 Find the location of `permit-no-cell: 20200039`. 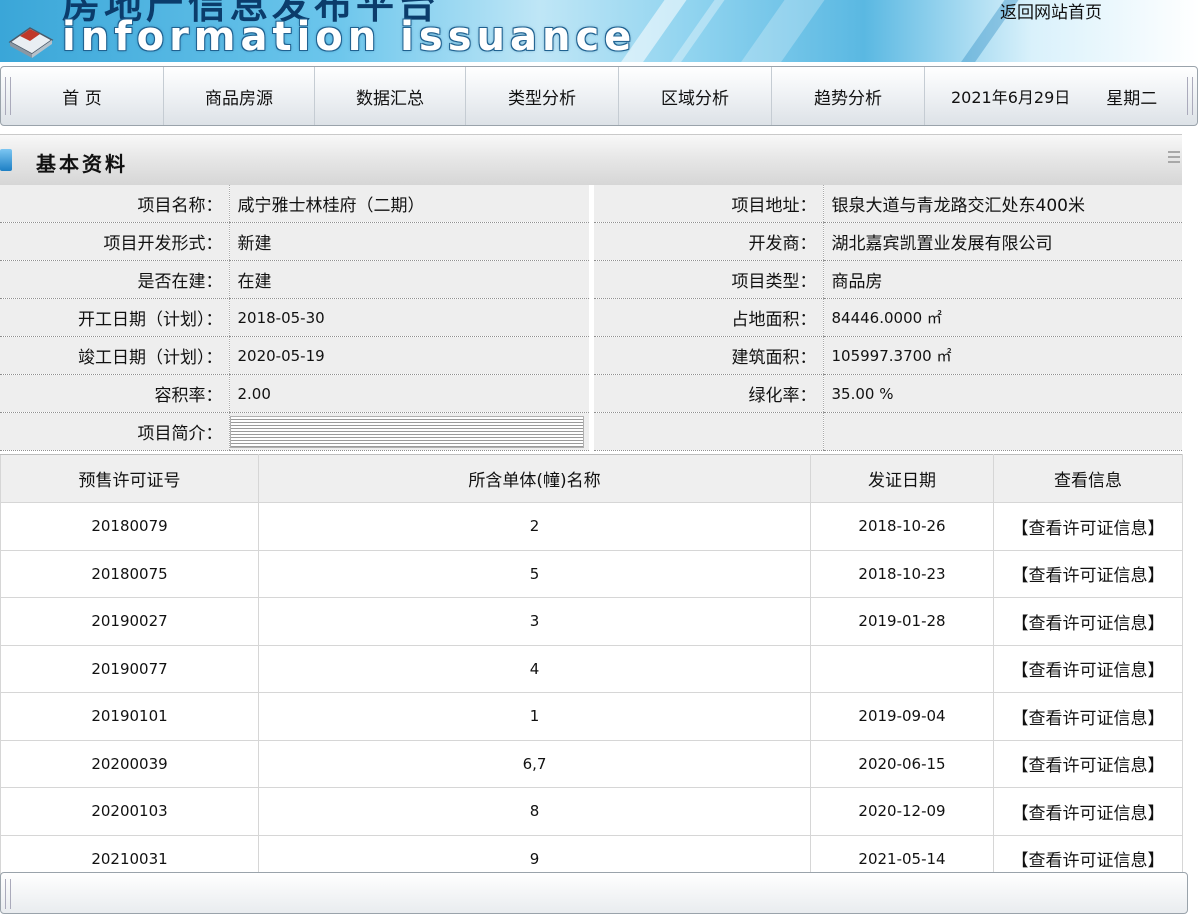

permit-no-cell: 20200039 is located at coordinates (129, 763).